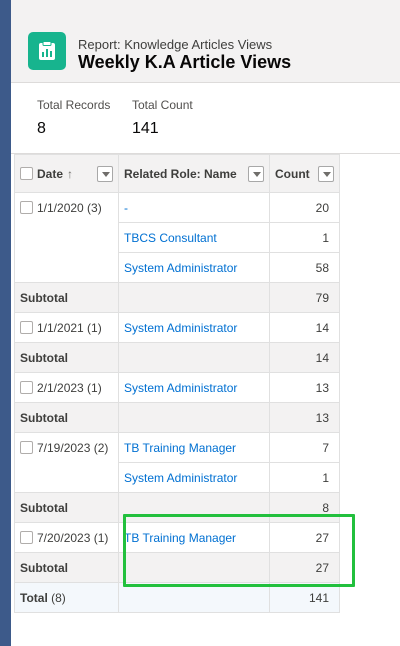 Image resolution: width=400 pixels, height=646 pixels. What do you see at coordinates (41, 128) in the screenshot?
I see `total-records-value: 8` at bounding box center [41, 128].